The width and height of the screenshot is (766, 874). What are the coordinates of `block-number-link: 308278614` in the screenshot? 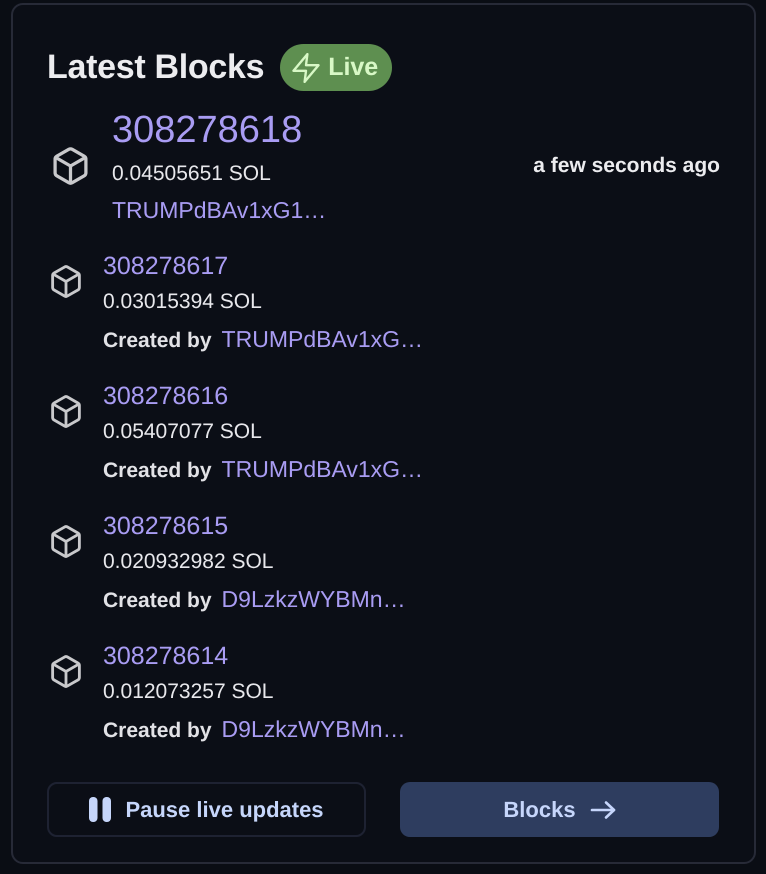 It's located at (165, 656).